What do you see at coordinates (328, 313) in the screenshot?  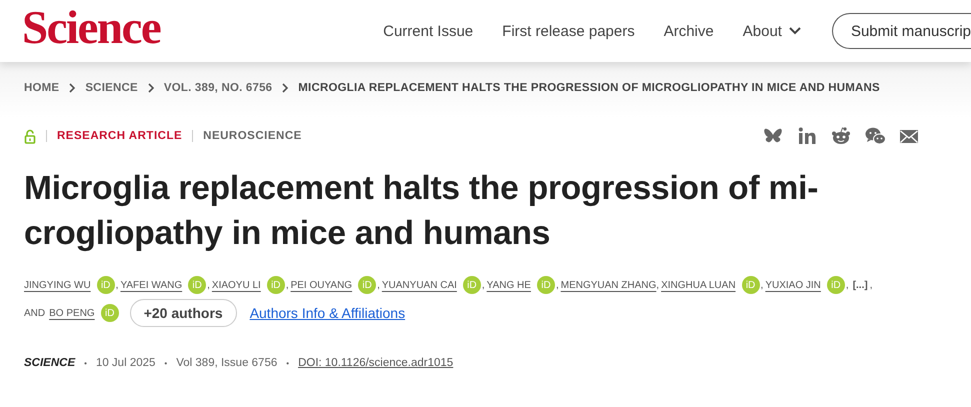 I see `affiliations-link: Authors Info & Affiliations` at bounding box center [328, 313].